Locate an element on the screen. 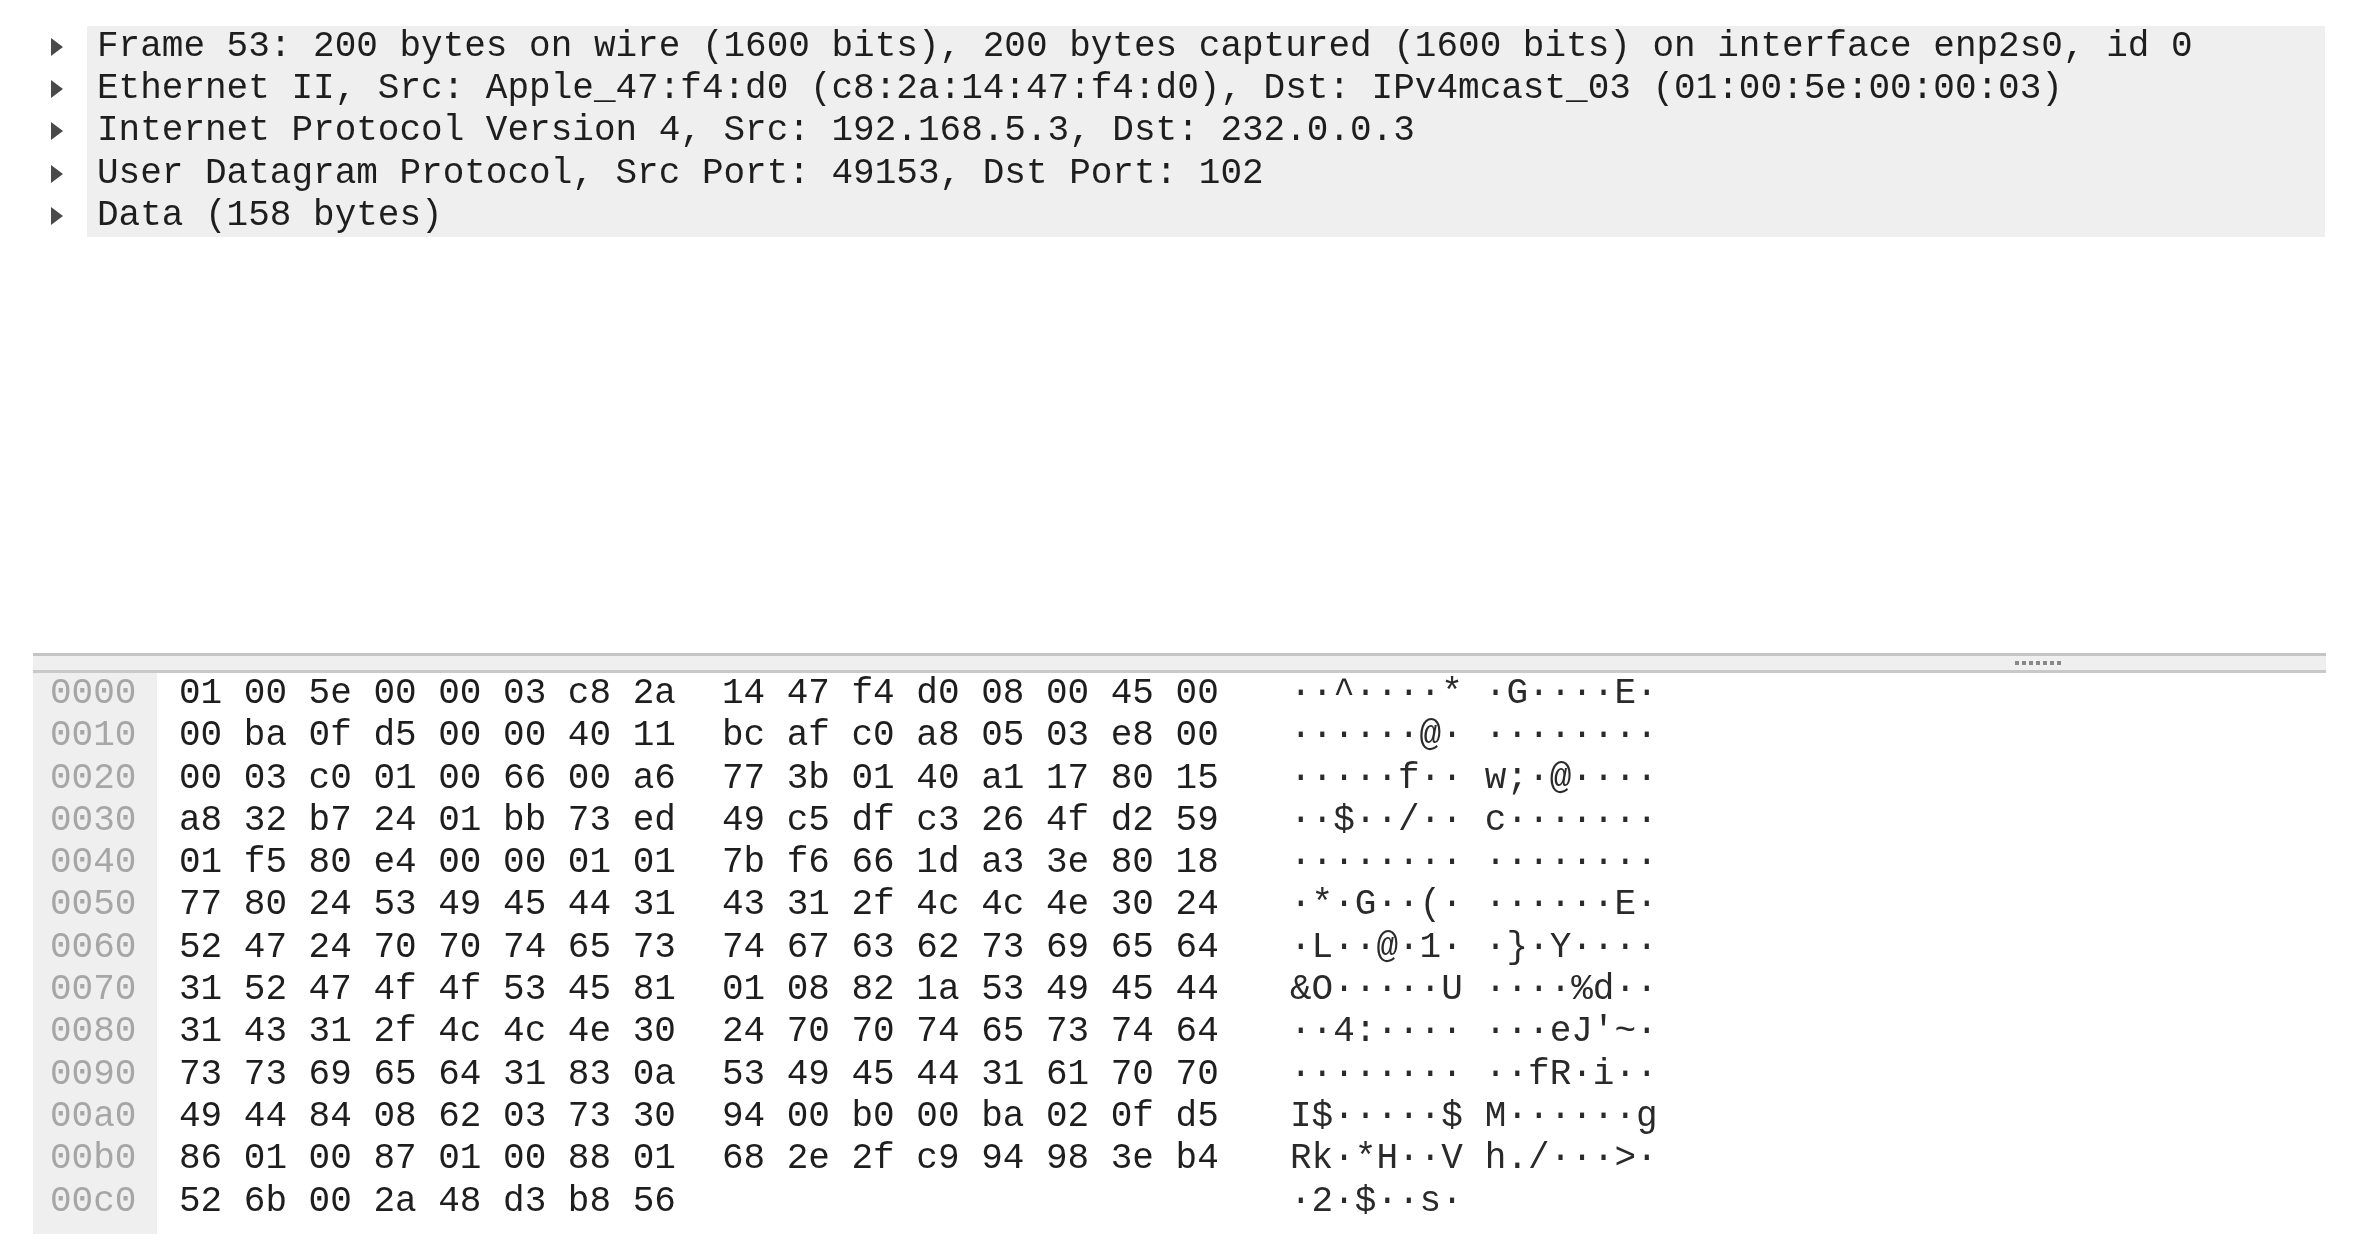 The width and height of the screenshot is (2360, 1260). ascii-text: h./···>· is located at coordinates (1571, 1159).